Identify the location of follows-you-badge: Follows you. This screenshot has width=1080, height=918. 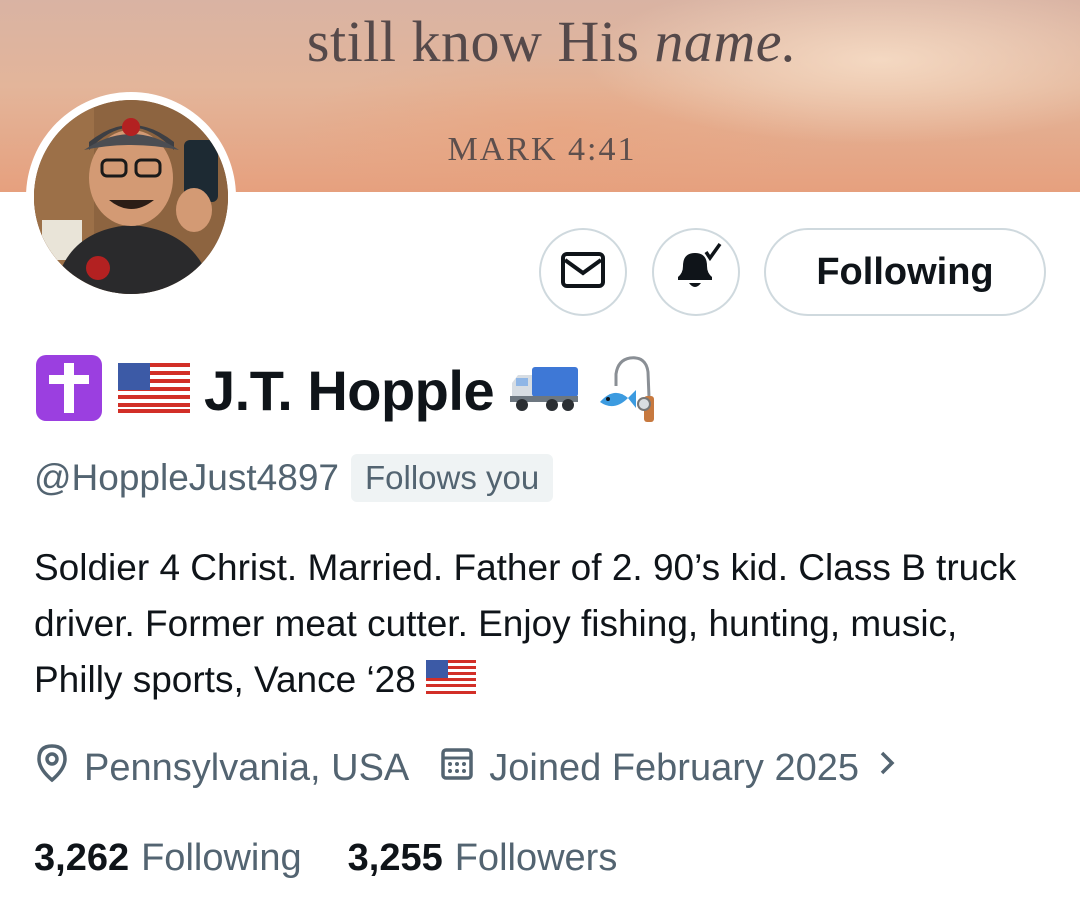
(452, 478).